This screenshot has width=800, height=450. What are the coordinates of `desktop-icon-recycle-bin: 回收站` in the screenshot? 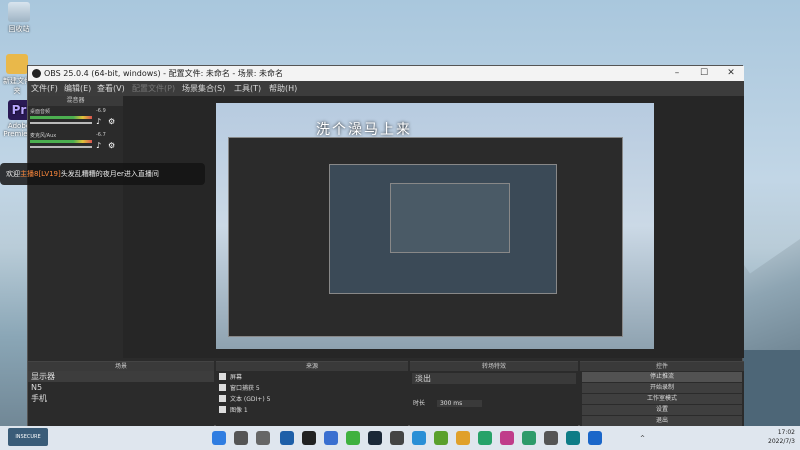 It's located at (19, 18).